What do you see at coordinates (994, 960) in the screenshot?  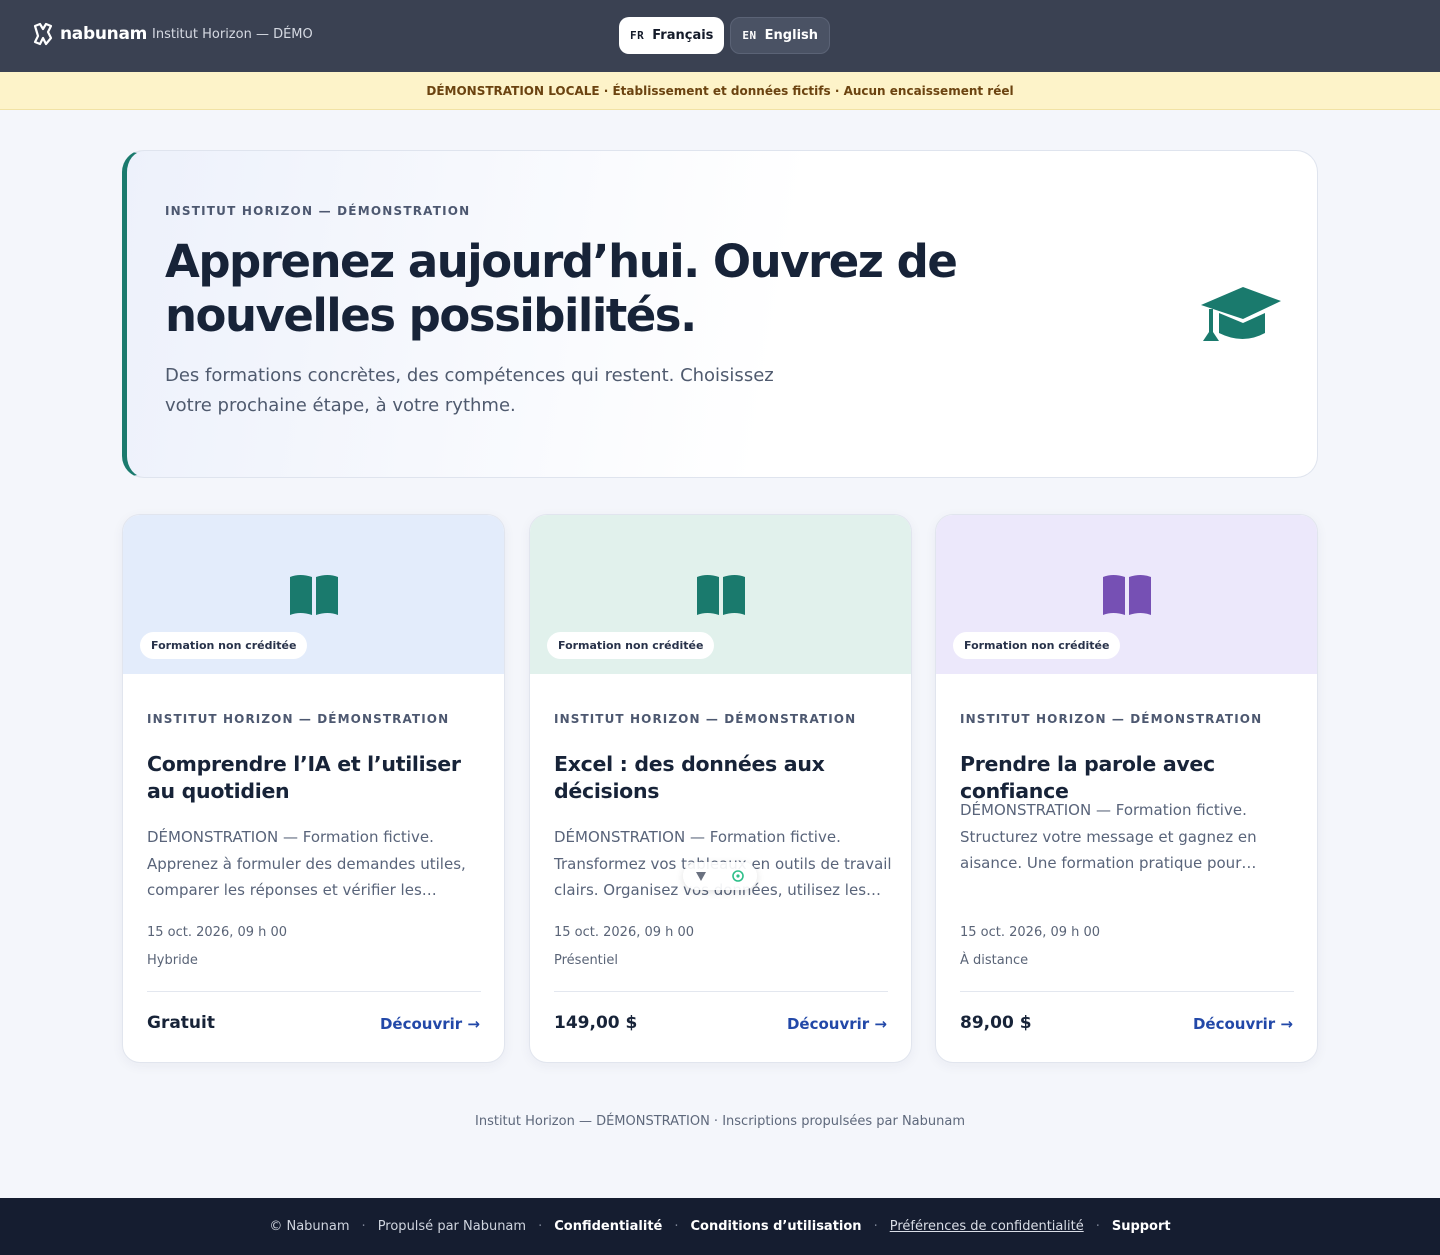 I see `course-mode: À distance` at bounding box center [994, 960].